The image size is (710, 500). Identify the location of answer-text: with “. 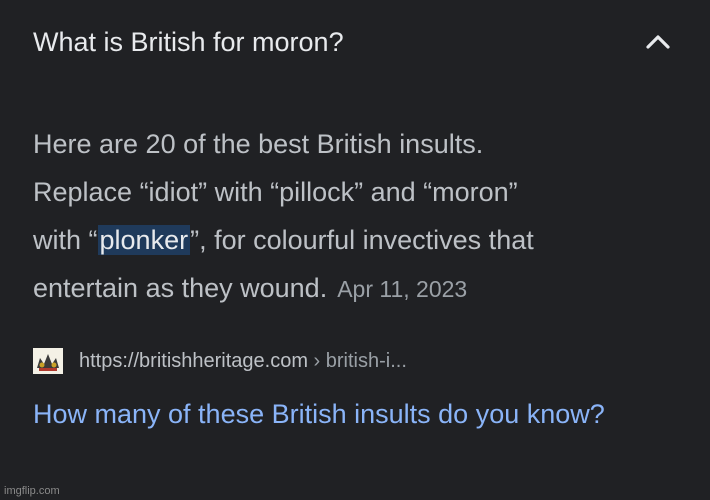
(65, 240).